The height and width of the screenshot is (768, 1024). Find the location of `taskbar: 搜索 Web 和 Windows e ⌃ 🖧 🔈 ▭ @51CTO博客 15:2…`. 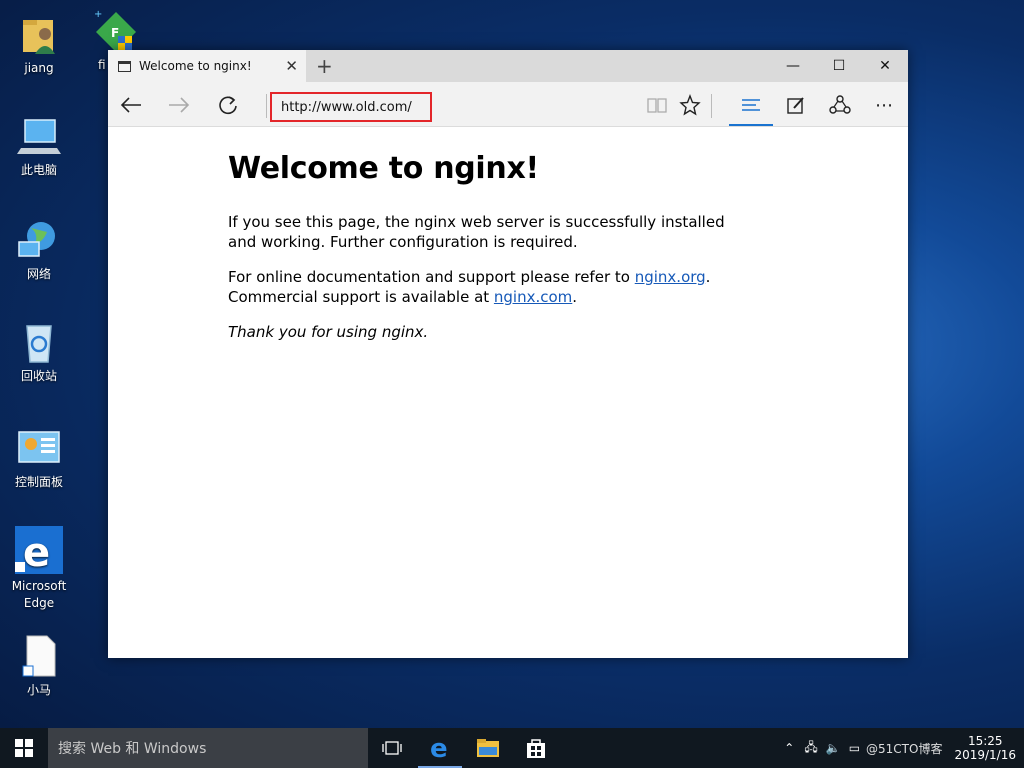

taskbar: 搜索 Web 和 Windows e ⌃ 🖧 🔈 ▭ @51CTO博客 15:2… is located at coordinates (512, 748).